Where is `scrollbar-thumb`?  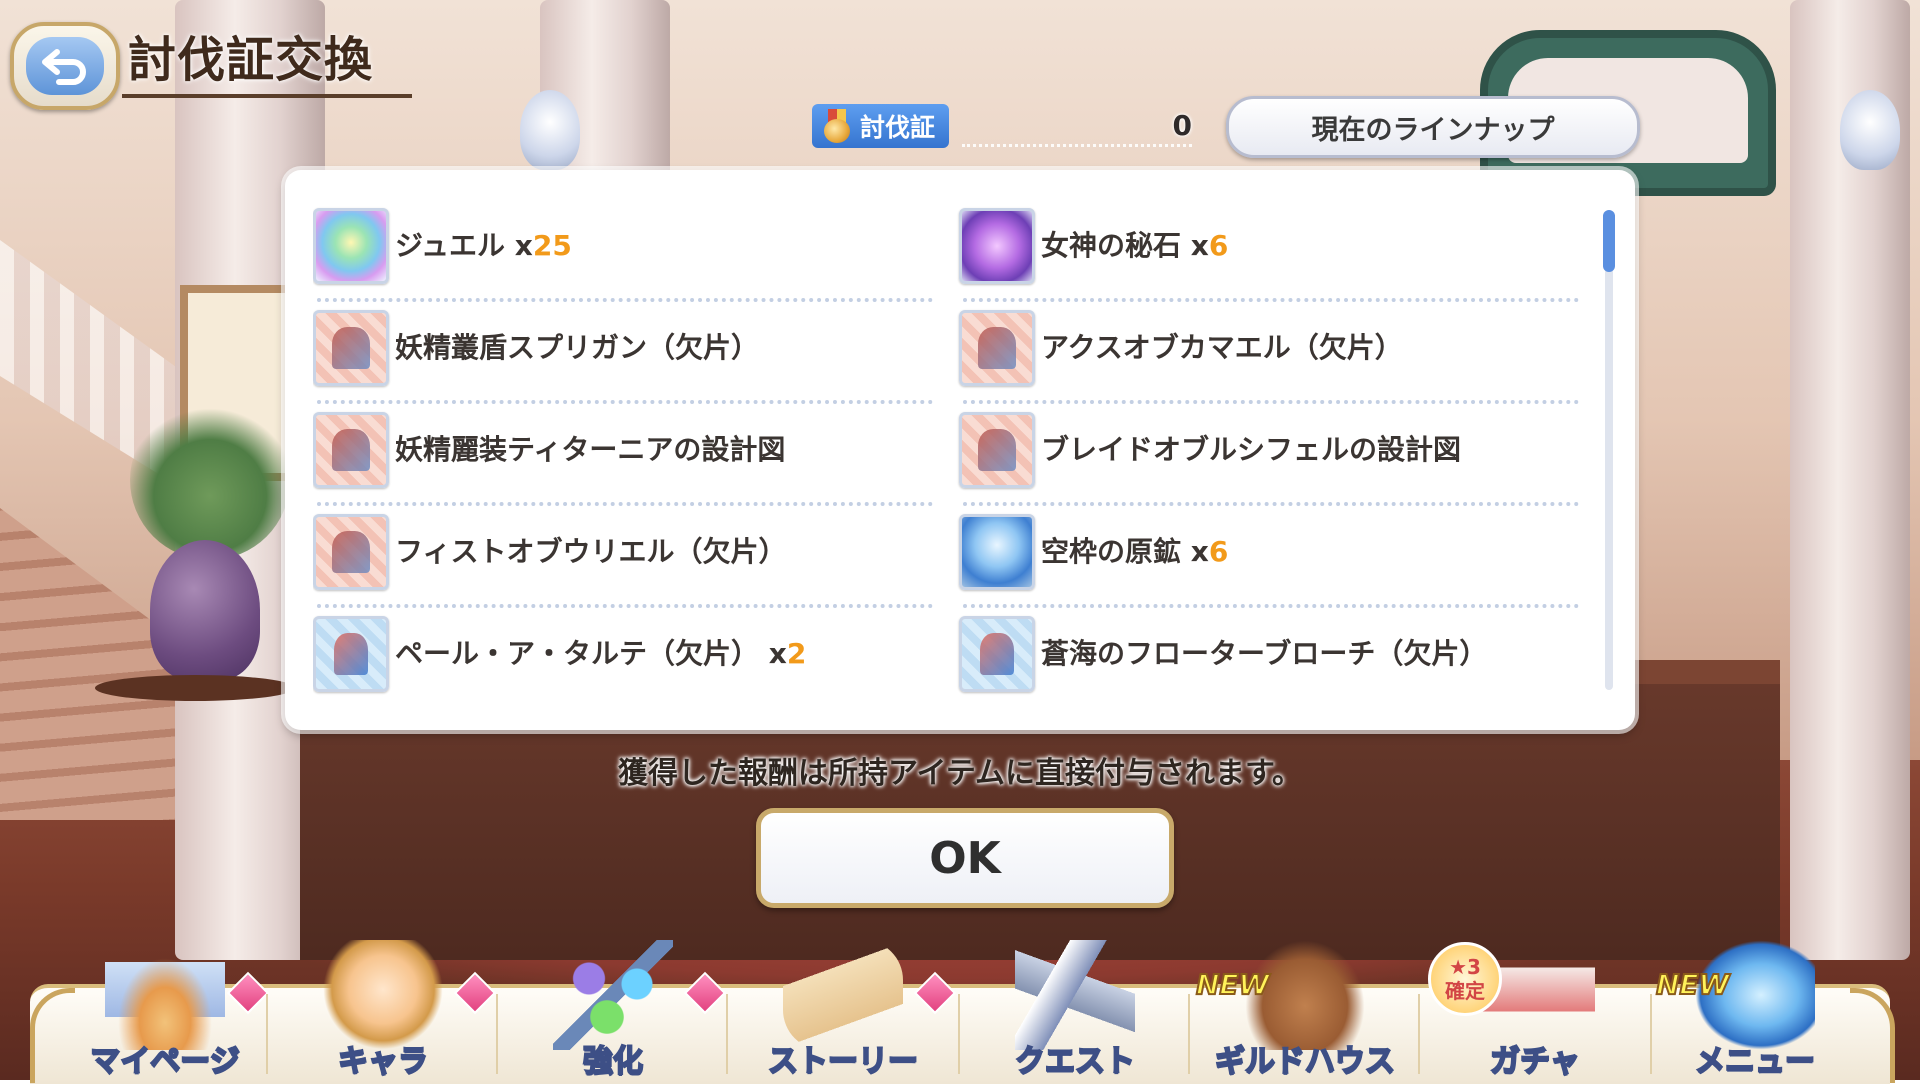
scrollbar-thumb is located at coordinates (1609, 241).